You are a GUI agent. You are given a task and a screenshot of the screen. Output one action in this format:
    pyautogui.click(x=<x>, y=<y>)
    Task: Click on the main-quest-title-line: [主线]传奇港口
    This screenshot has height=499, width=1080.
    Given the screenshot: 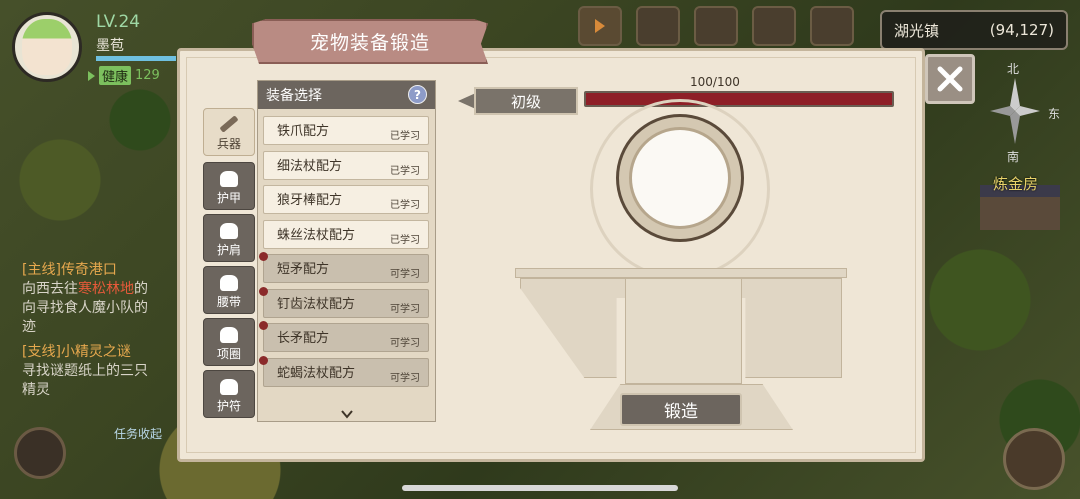 What is the action you would take?
    pyautogui.click(x=102, y=270)
    